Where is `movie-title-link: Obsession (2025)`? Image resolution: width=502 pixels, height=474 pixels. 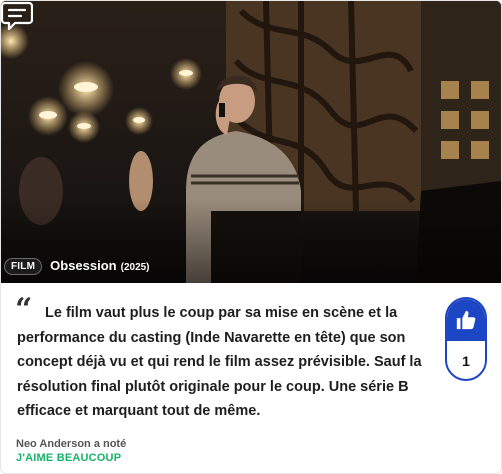 movie-title-link: Obsession (2025) is located at coordinates (99, 266).